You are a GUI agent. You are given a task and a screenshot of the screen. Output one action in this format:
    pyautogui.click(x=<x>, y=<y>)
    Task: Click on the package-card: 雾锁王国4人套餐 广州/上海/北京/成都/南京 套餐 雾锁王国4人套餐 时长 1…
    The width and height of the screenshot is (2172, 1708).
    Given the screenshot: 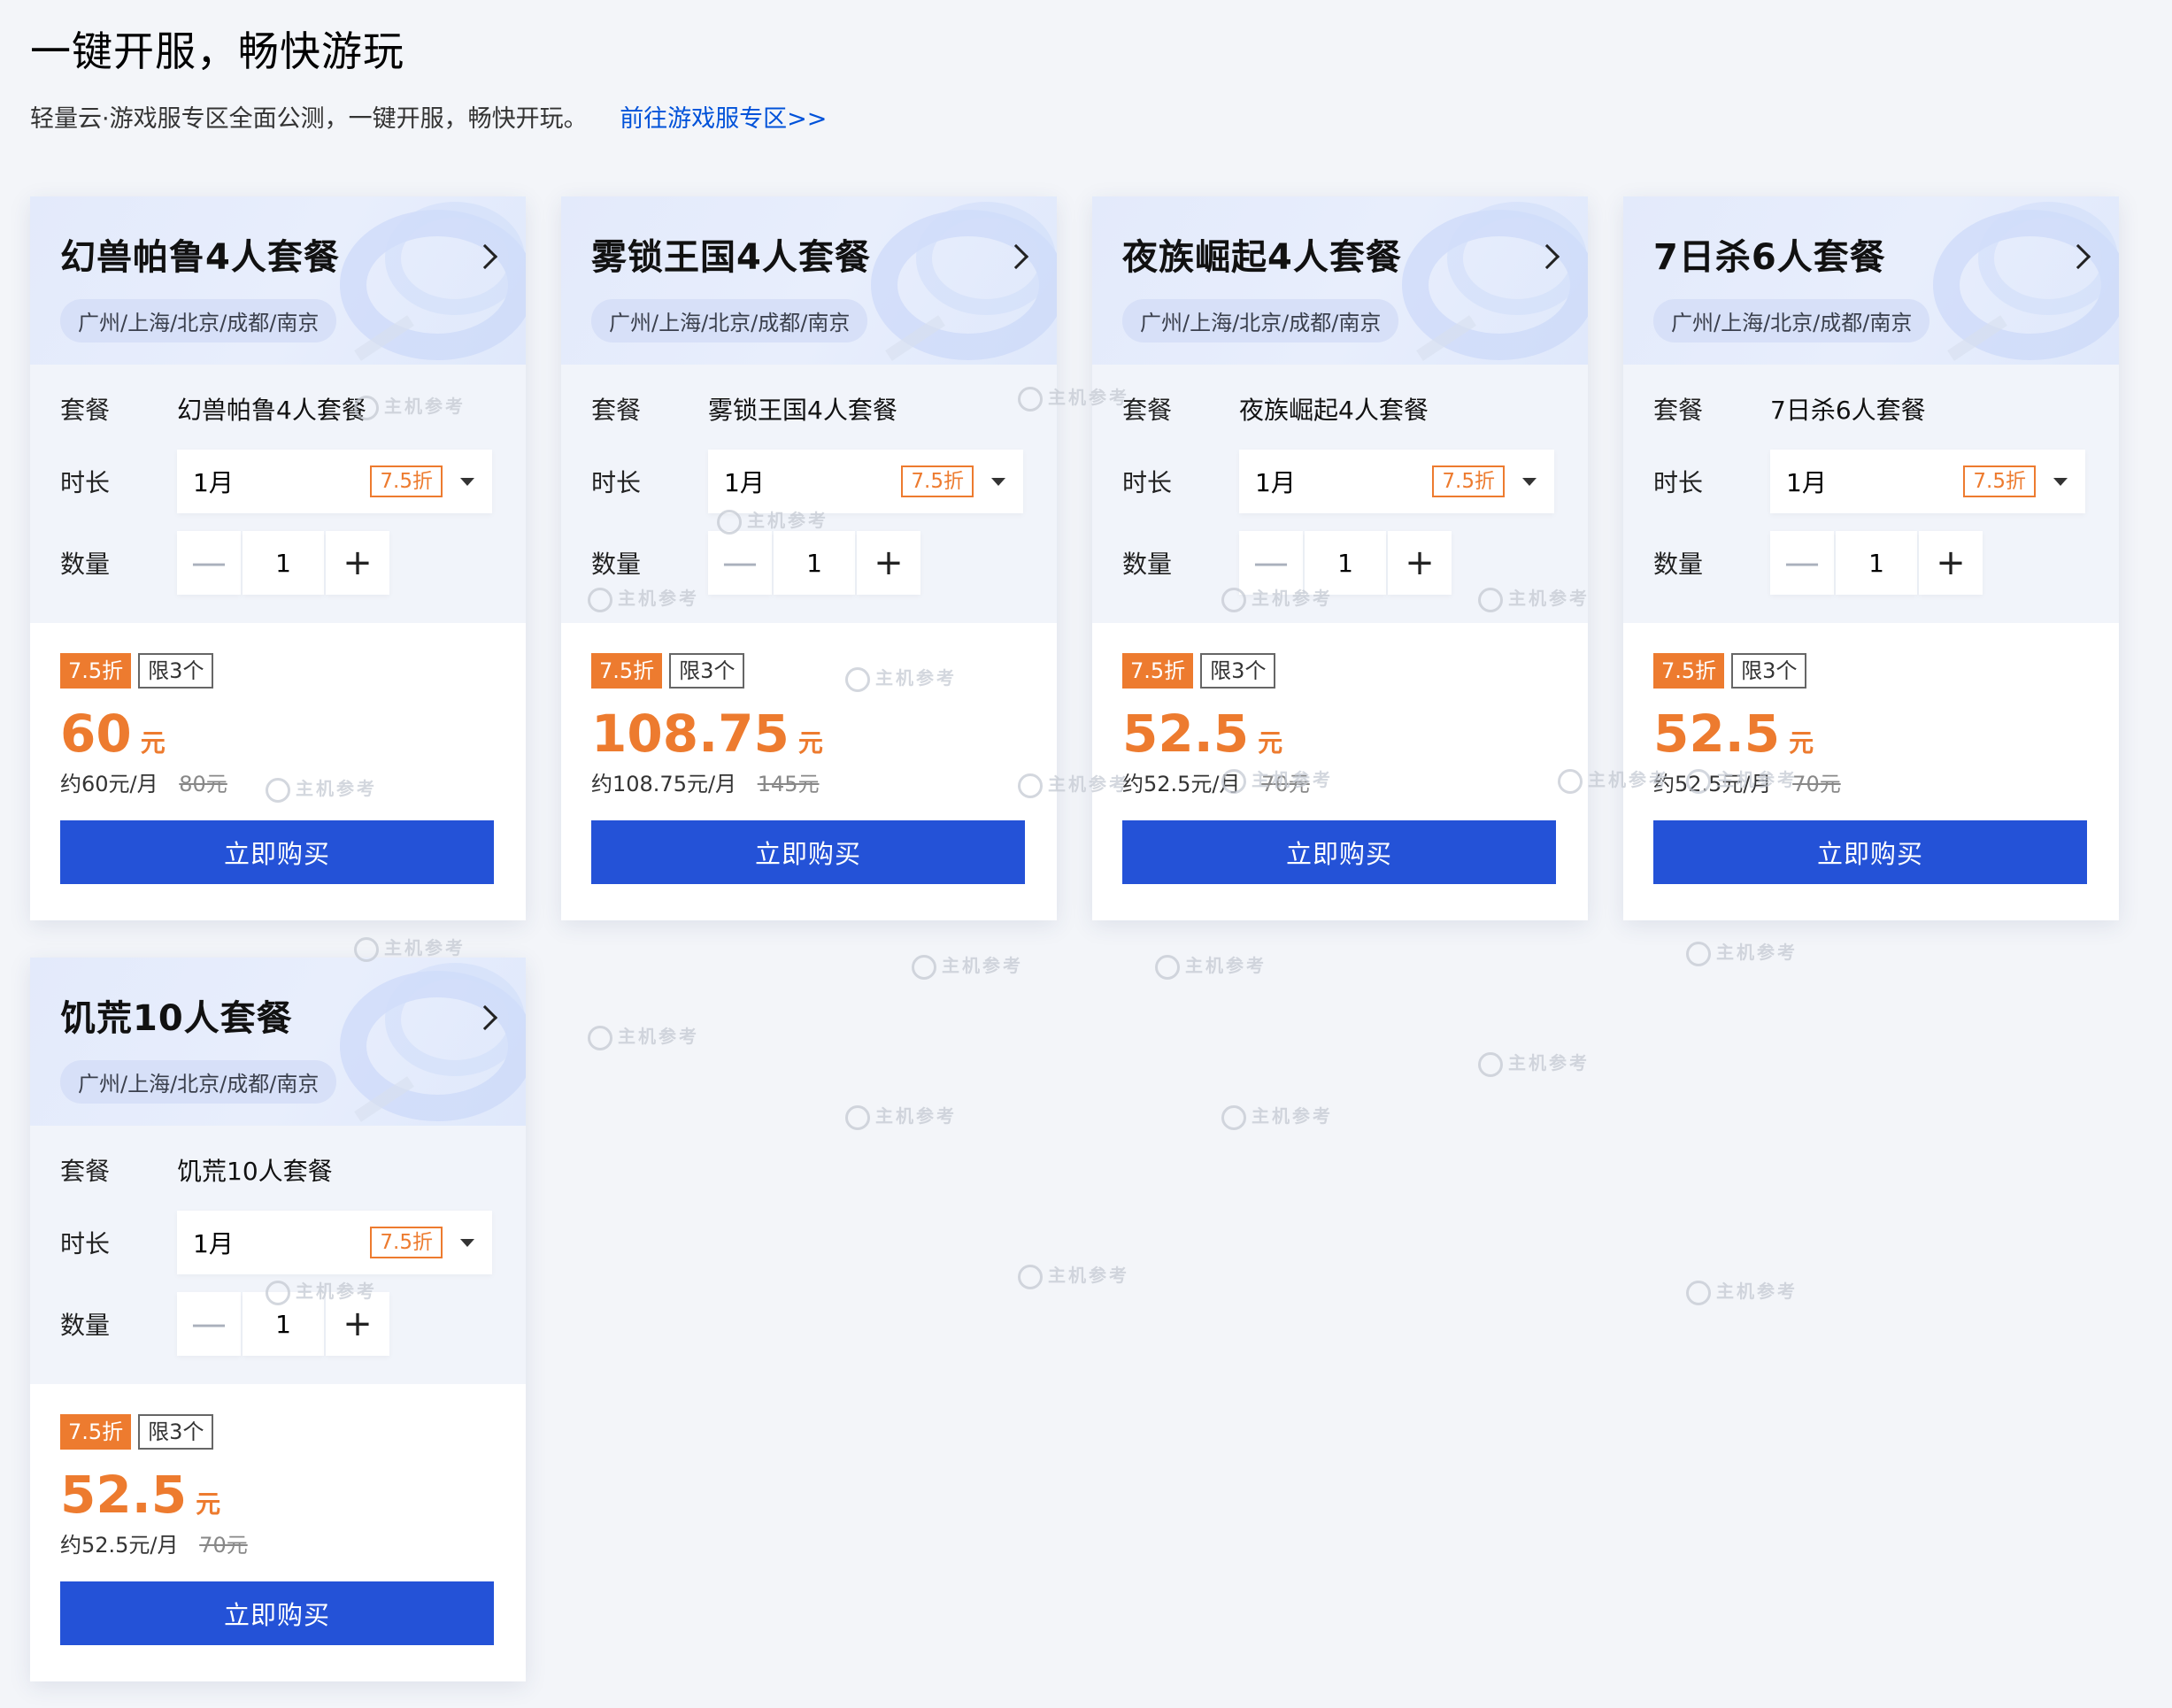 What is the action you would take?
    pyautogui.click(x=809, y=558)
    